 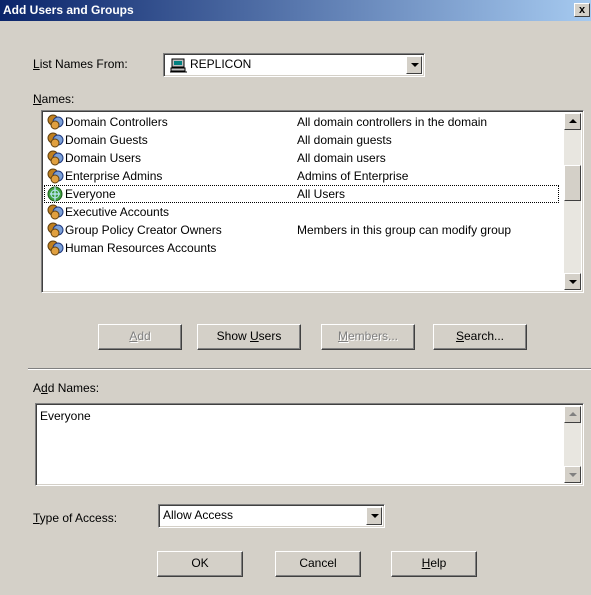 What do you see at coordinates (55, 194) in the screenshot?
I see `globe-icon` at bounding box center [55, 194].